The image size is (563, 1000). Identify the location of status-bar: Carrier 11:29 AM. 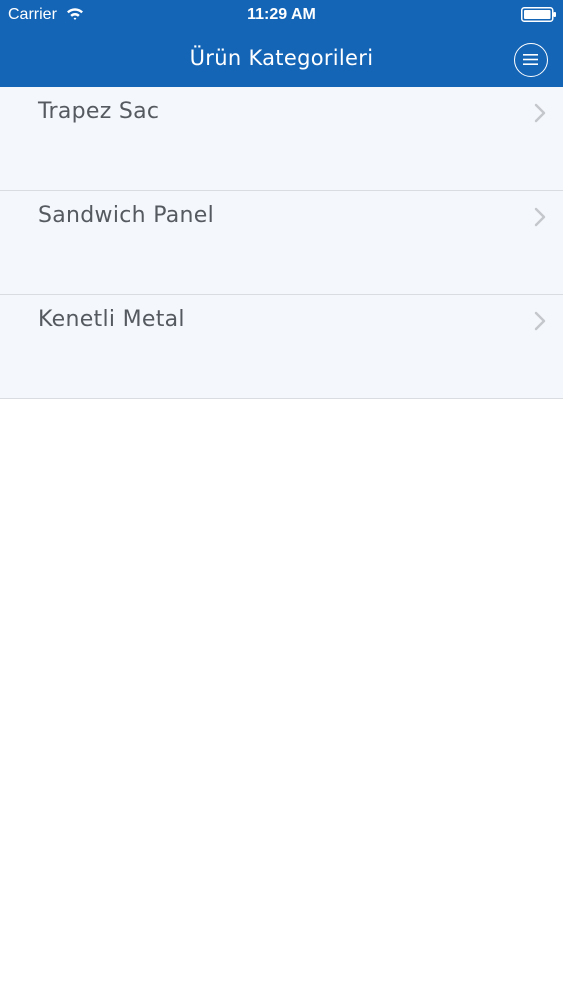
(281, 15).